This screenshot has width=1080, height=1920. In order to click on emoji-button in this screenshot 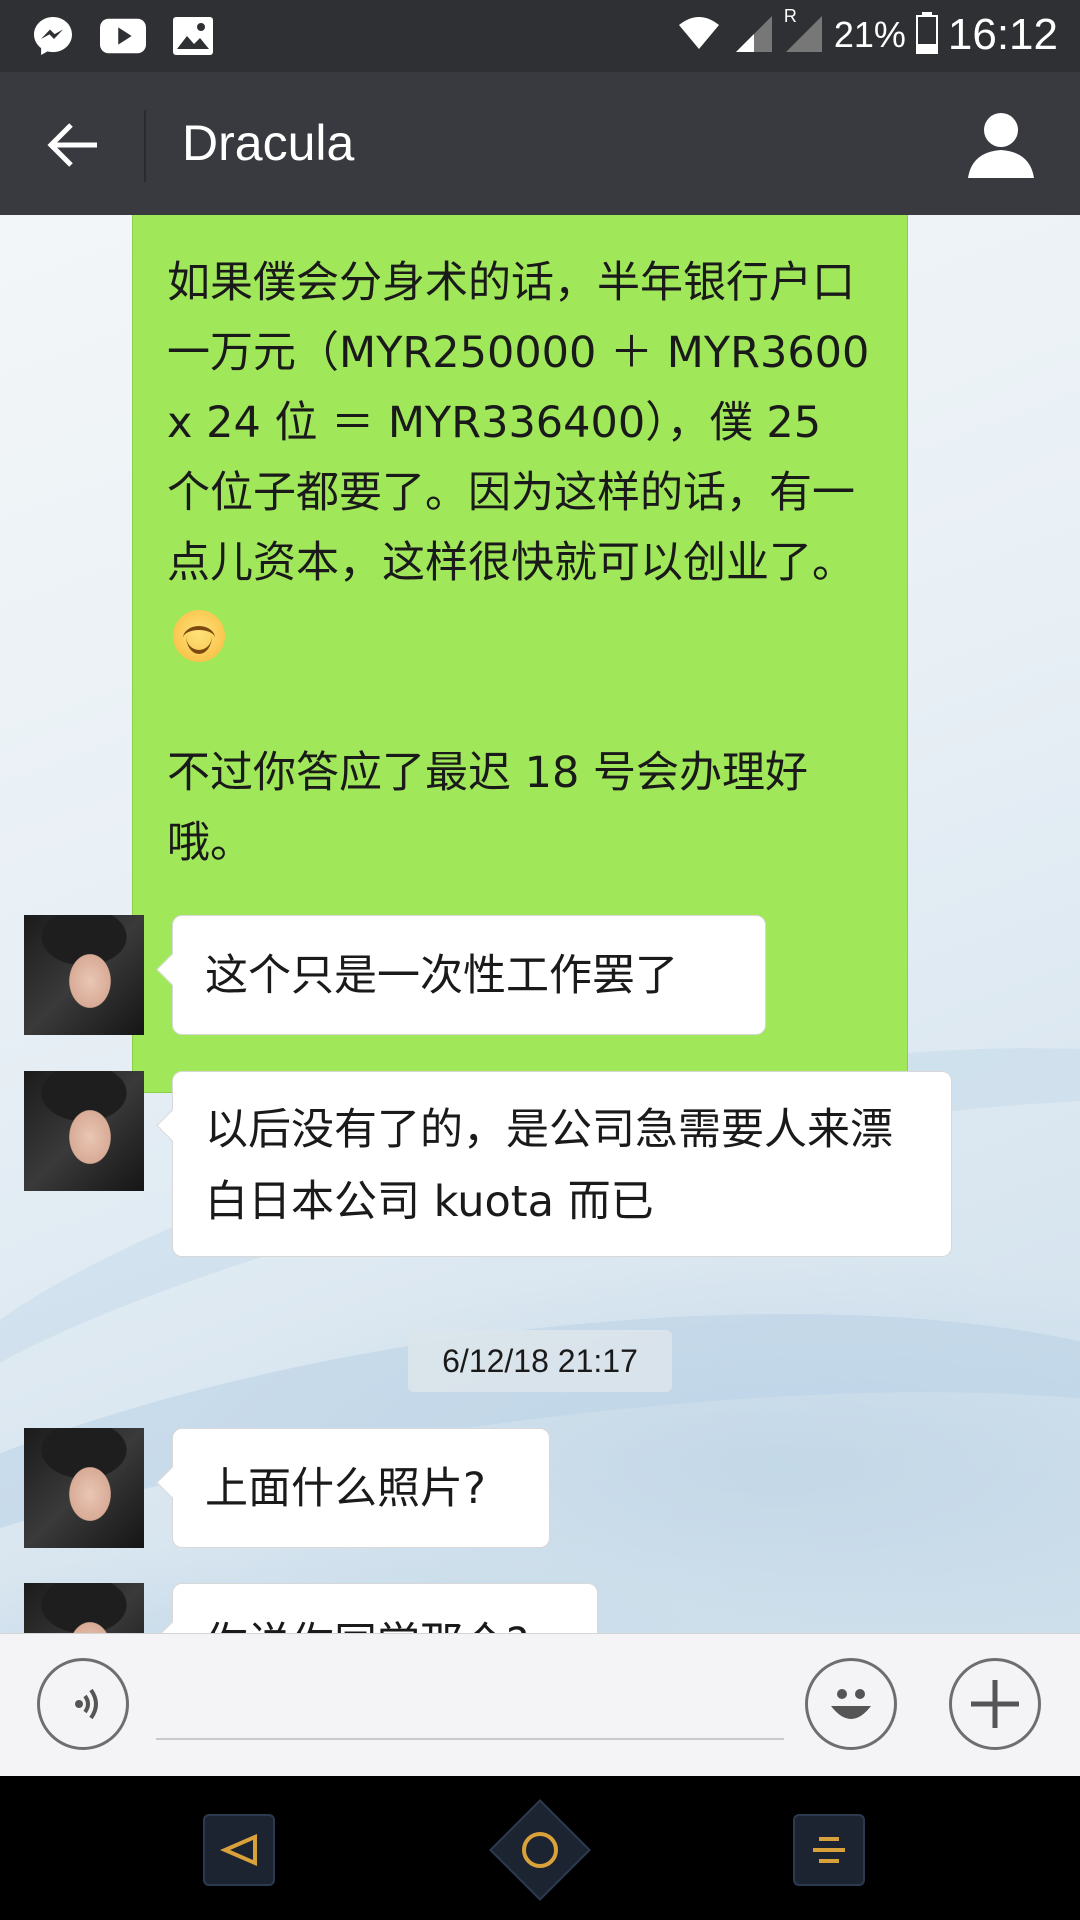, I will do `click(851, 1704)`.